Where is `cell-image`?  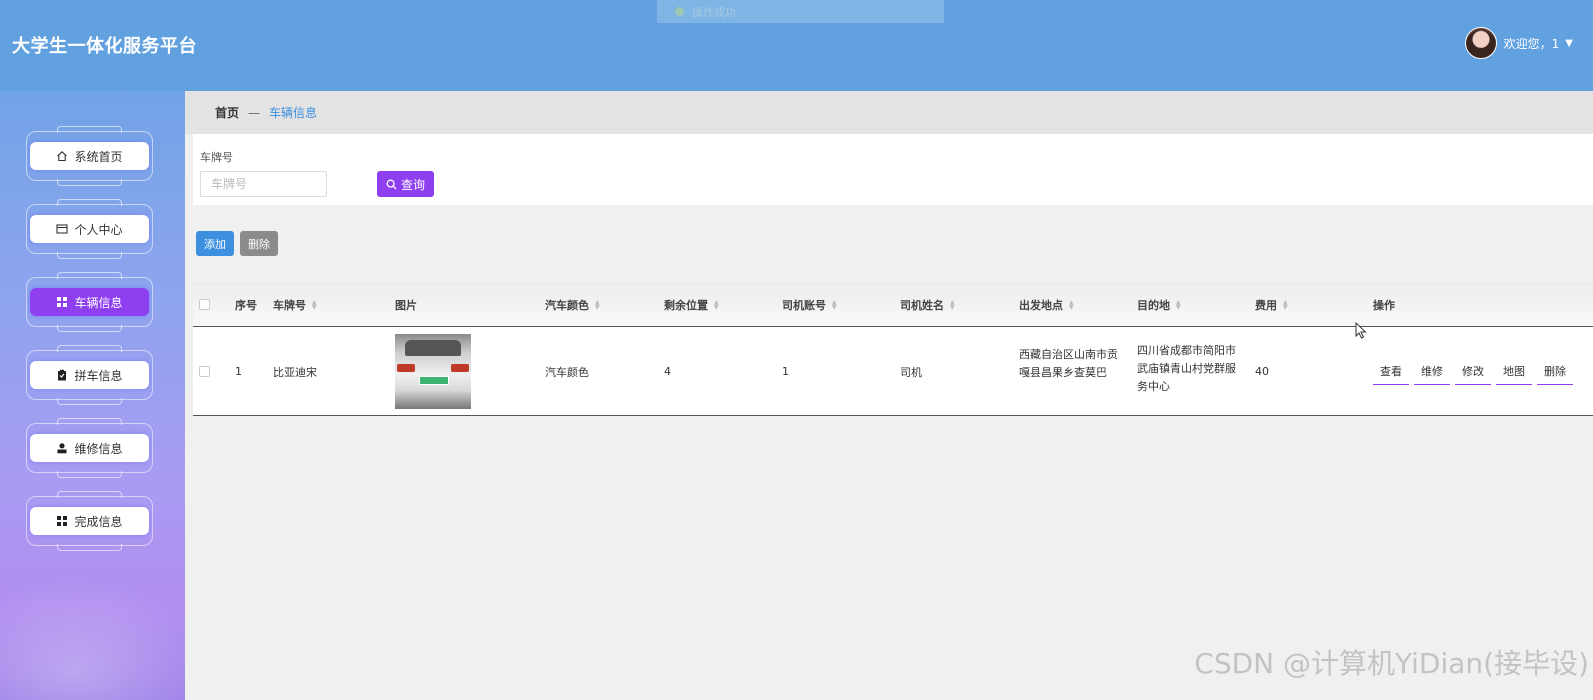
cell-image is located at coordinates (433, 371).